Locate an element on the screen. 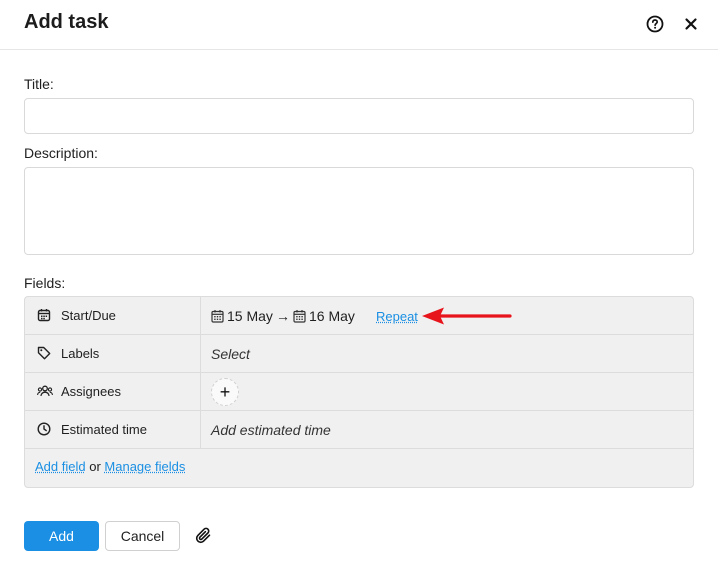 The height and width of the screenshot is (572, 718). labels-select-placeholder: Select is located at coordinates (230, 354).